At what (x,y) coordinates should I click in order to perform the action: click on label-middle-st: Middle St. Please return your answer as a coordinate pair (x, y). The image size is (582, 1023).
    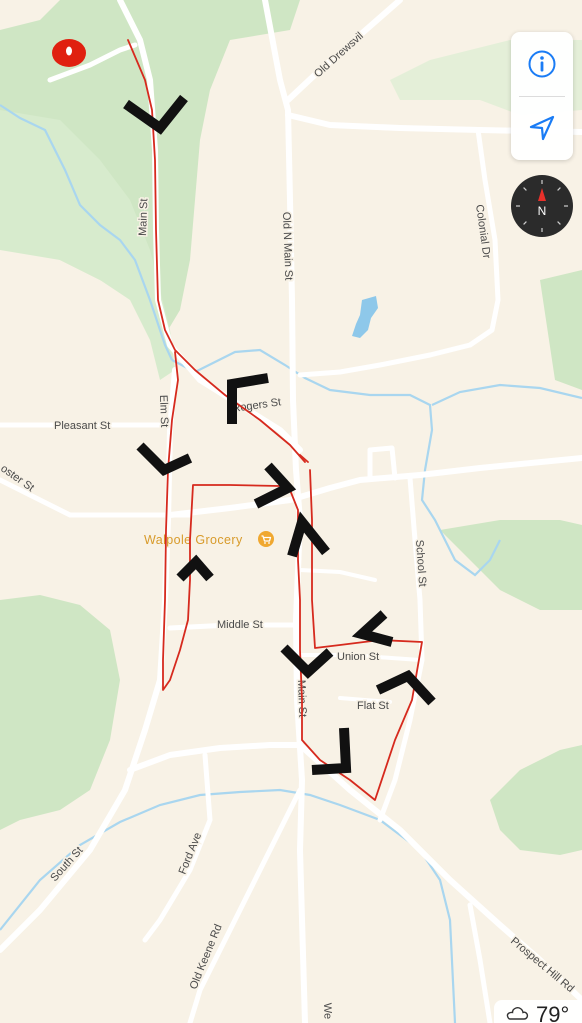
    Looking at the image, I should click on (240, 625).